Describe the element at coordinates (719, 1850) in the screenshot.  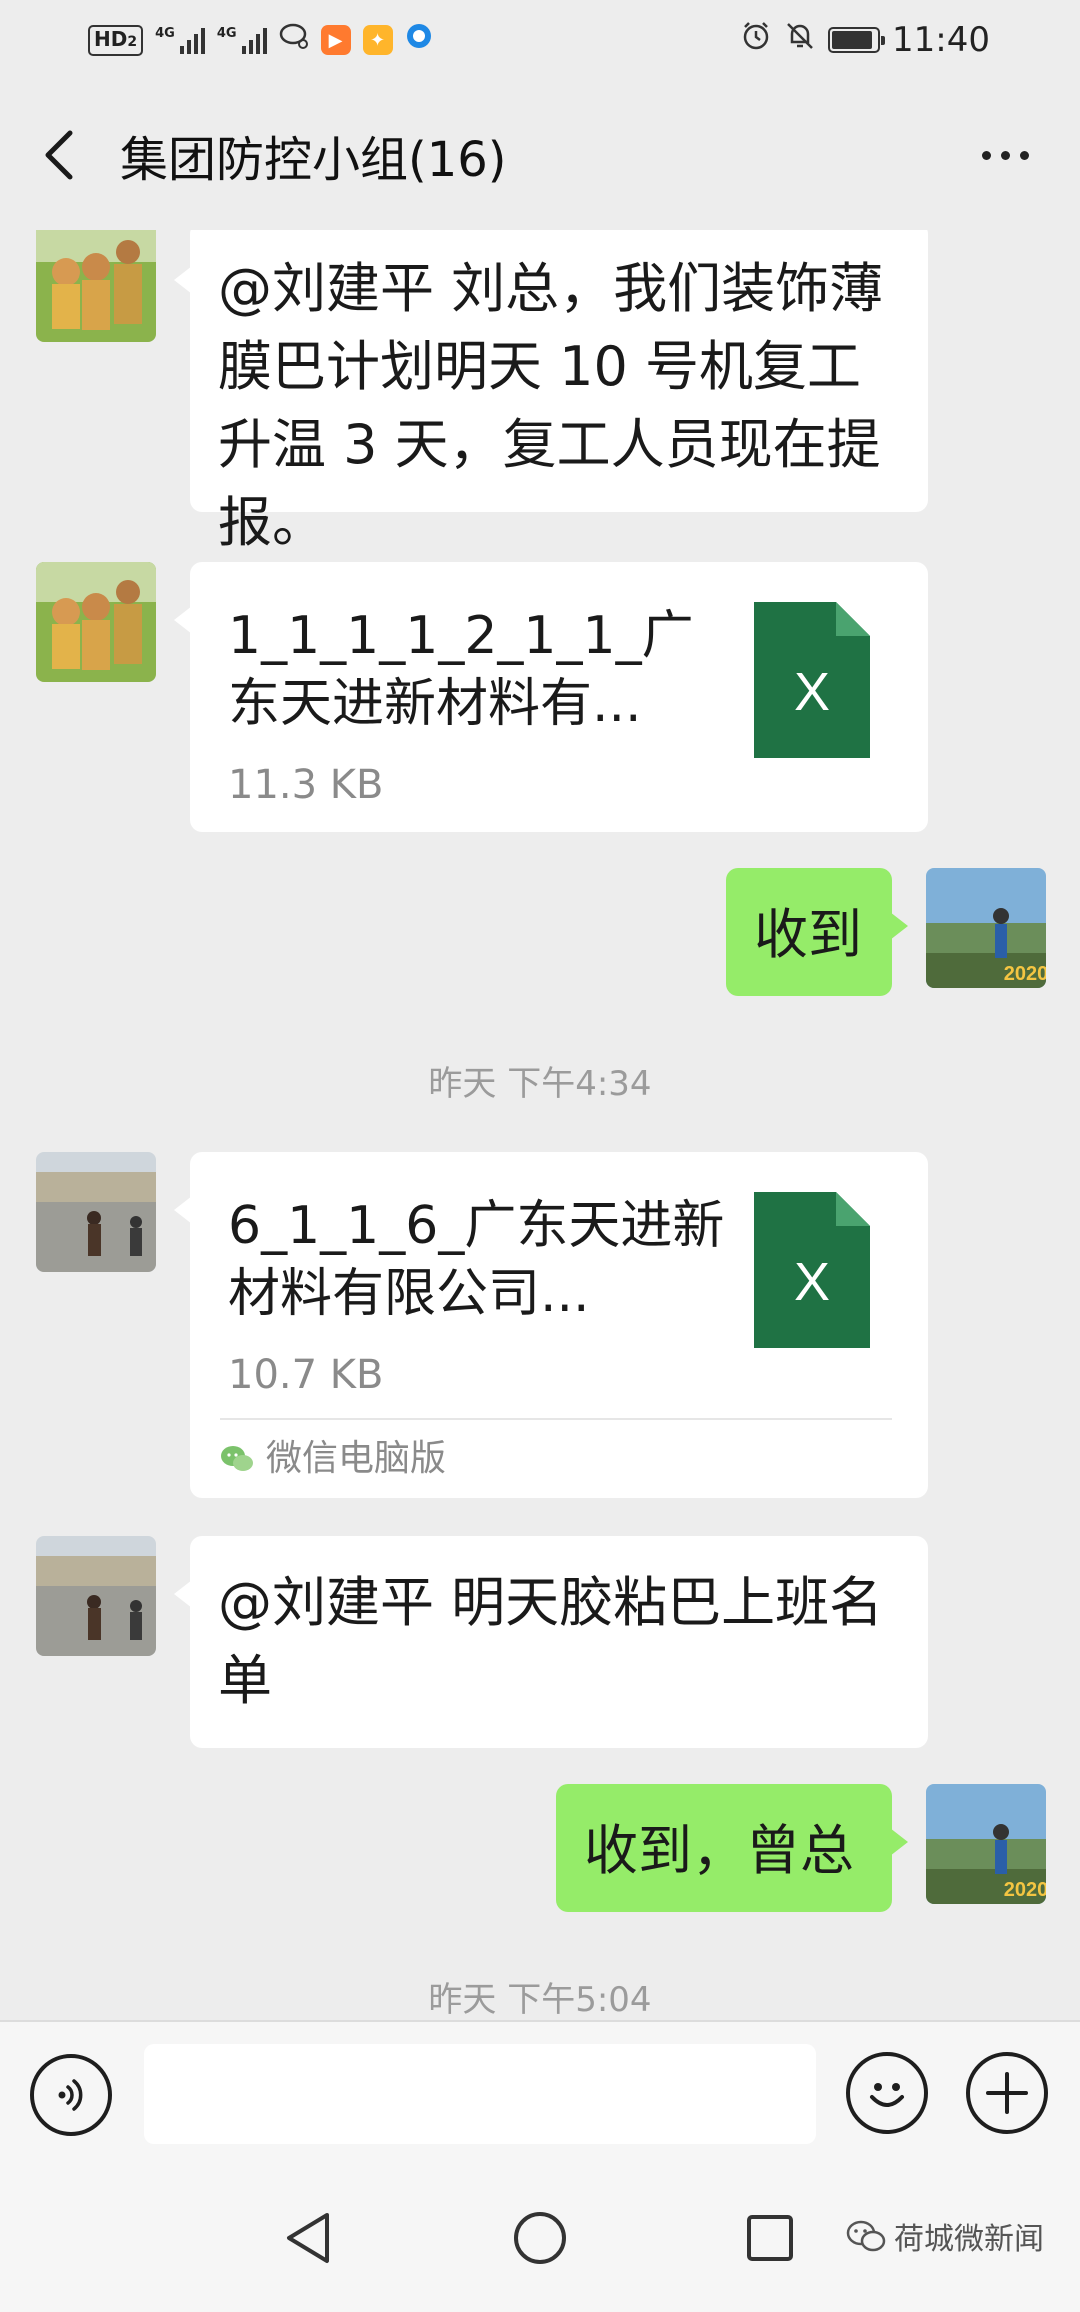
I see `message-text: 收到，曾总` at that location.